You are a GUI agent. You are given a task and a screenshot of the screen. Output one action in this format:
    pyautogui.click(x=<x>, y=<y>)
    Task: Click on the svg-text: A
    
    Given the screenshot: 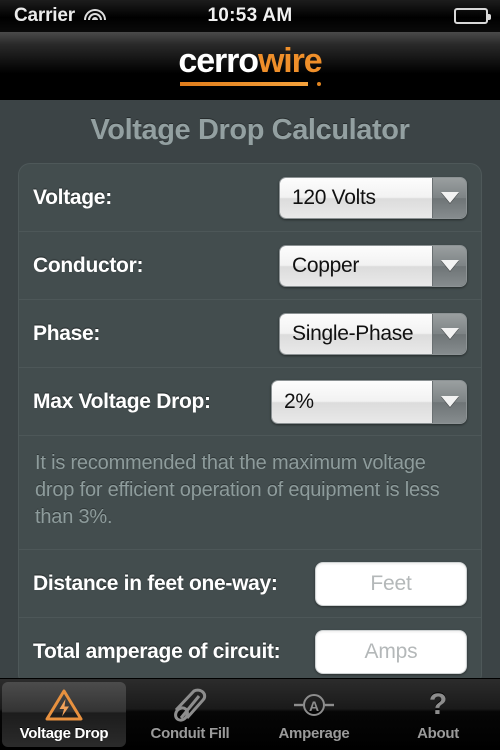 What is the action you would take?
    pyautogui.click(x=314, y=706)
    